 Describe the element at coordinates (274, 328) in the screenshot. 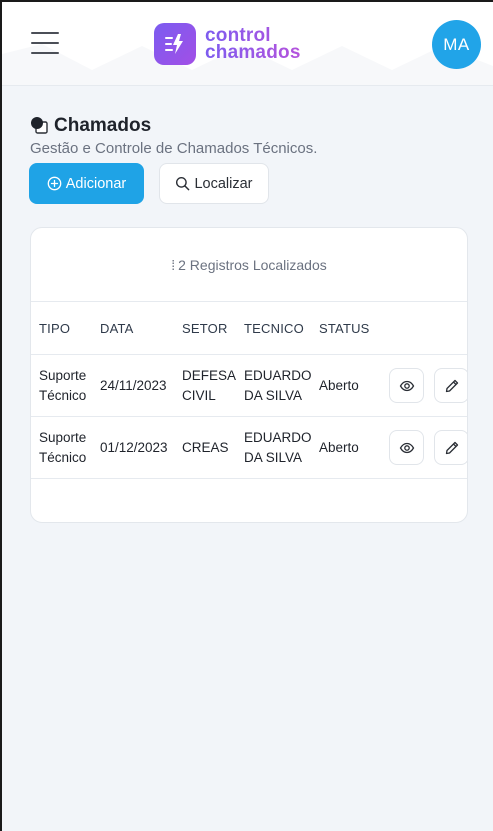

I see `column-header-tecnico: TECNICO` at that location.